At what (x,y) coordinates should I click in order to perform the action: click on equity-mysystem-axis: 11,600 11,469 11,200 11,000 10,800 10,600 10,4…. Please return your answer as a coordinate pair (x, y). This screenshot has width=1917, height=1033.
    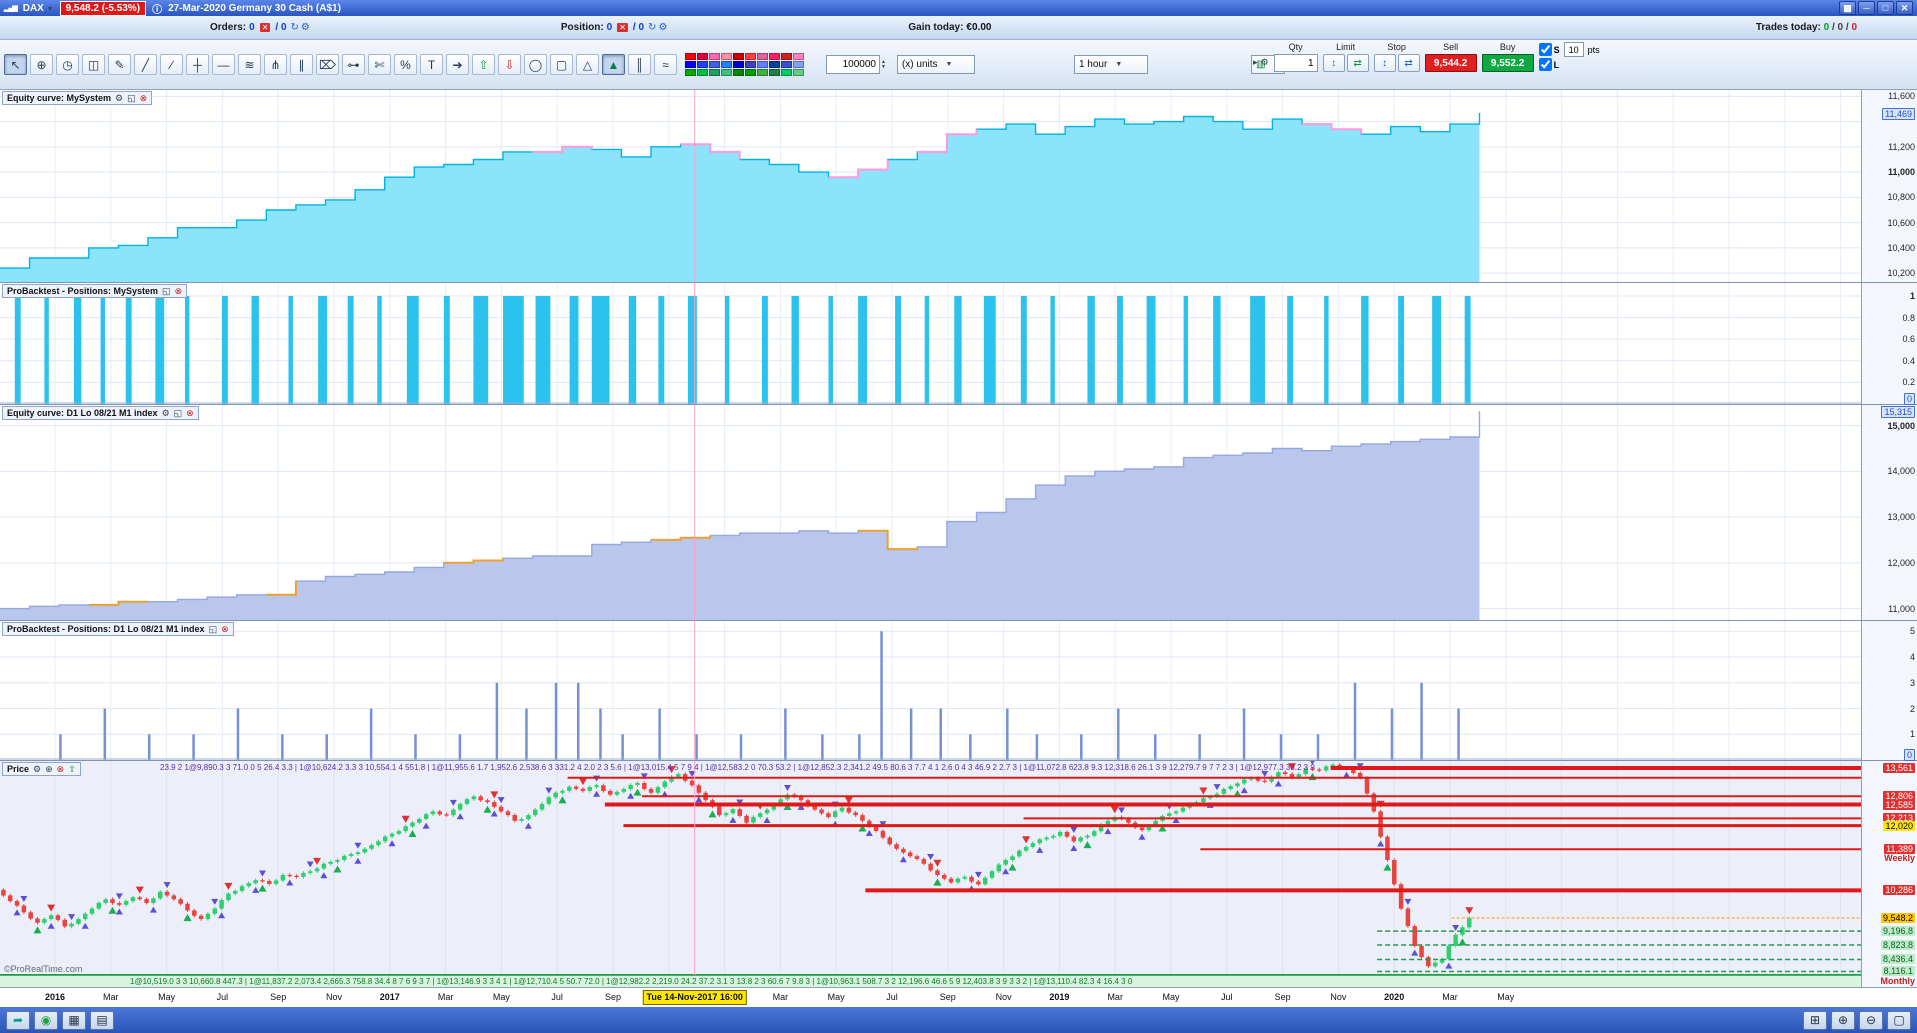
    Looking at the image, I should click on (1889, 186).